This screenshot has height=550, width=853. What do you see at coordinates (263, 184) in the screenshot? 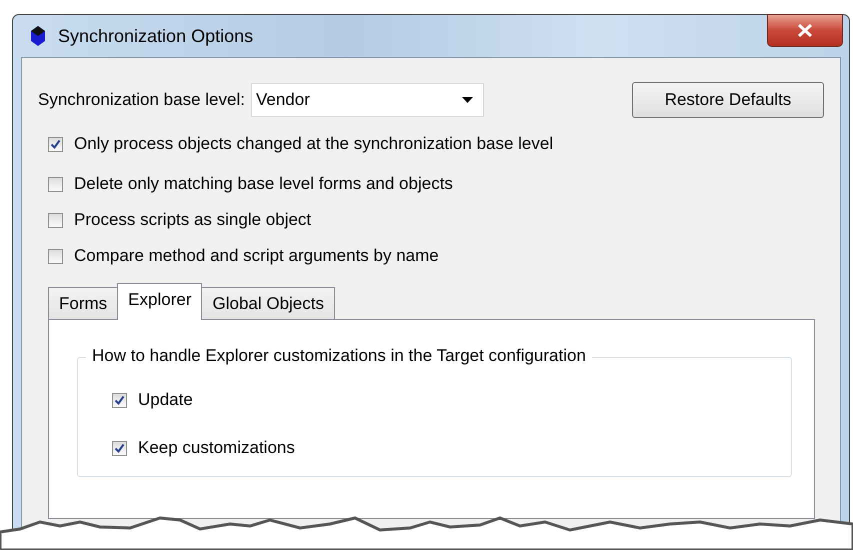
I see `checkbox-label: Delete only matching base level forms and objects` at bounding box center [263, 184].